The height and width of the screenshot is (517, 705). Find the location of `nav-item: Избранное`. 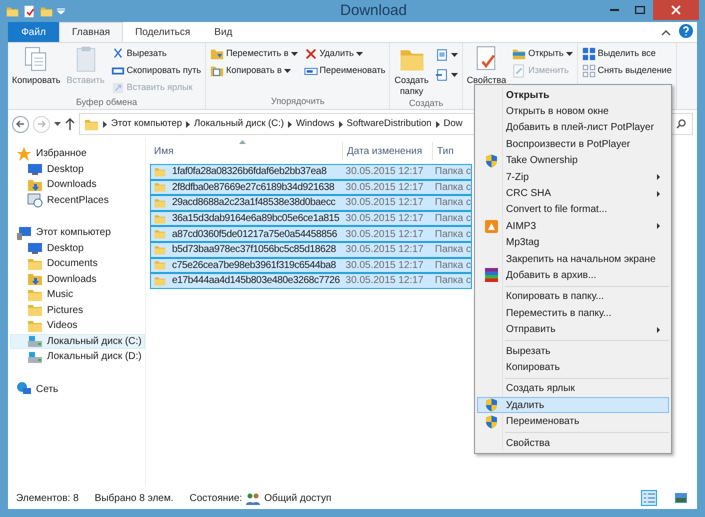

nav-item: Избранное is located at coordinates (77, 154).